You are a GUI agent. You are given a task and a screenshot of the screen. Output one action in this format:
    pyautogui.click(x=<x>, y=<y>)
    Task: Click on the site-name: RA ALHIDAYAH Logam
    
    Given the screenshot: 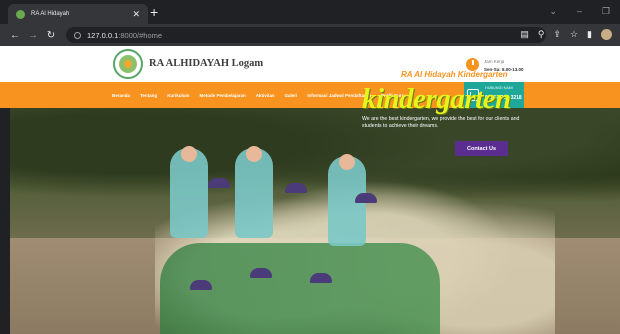 What is the action you would take?
    pyautogui.click(x=206, y=63)
    